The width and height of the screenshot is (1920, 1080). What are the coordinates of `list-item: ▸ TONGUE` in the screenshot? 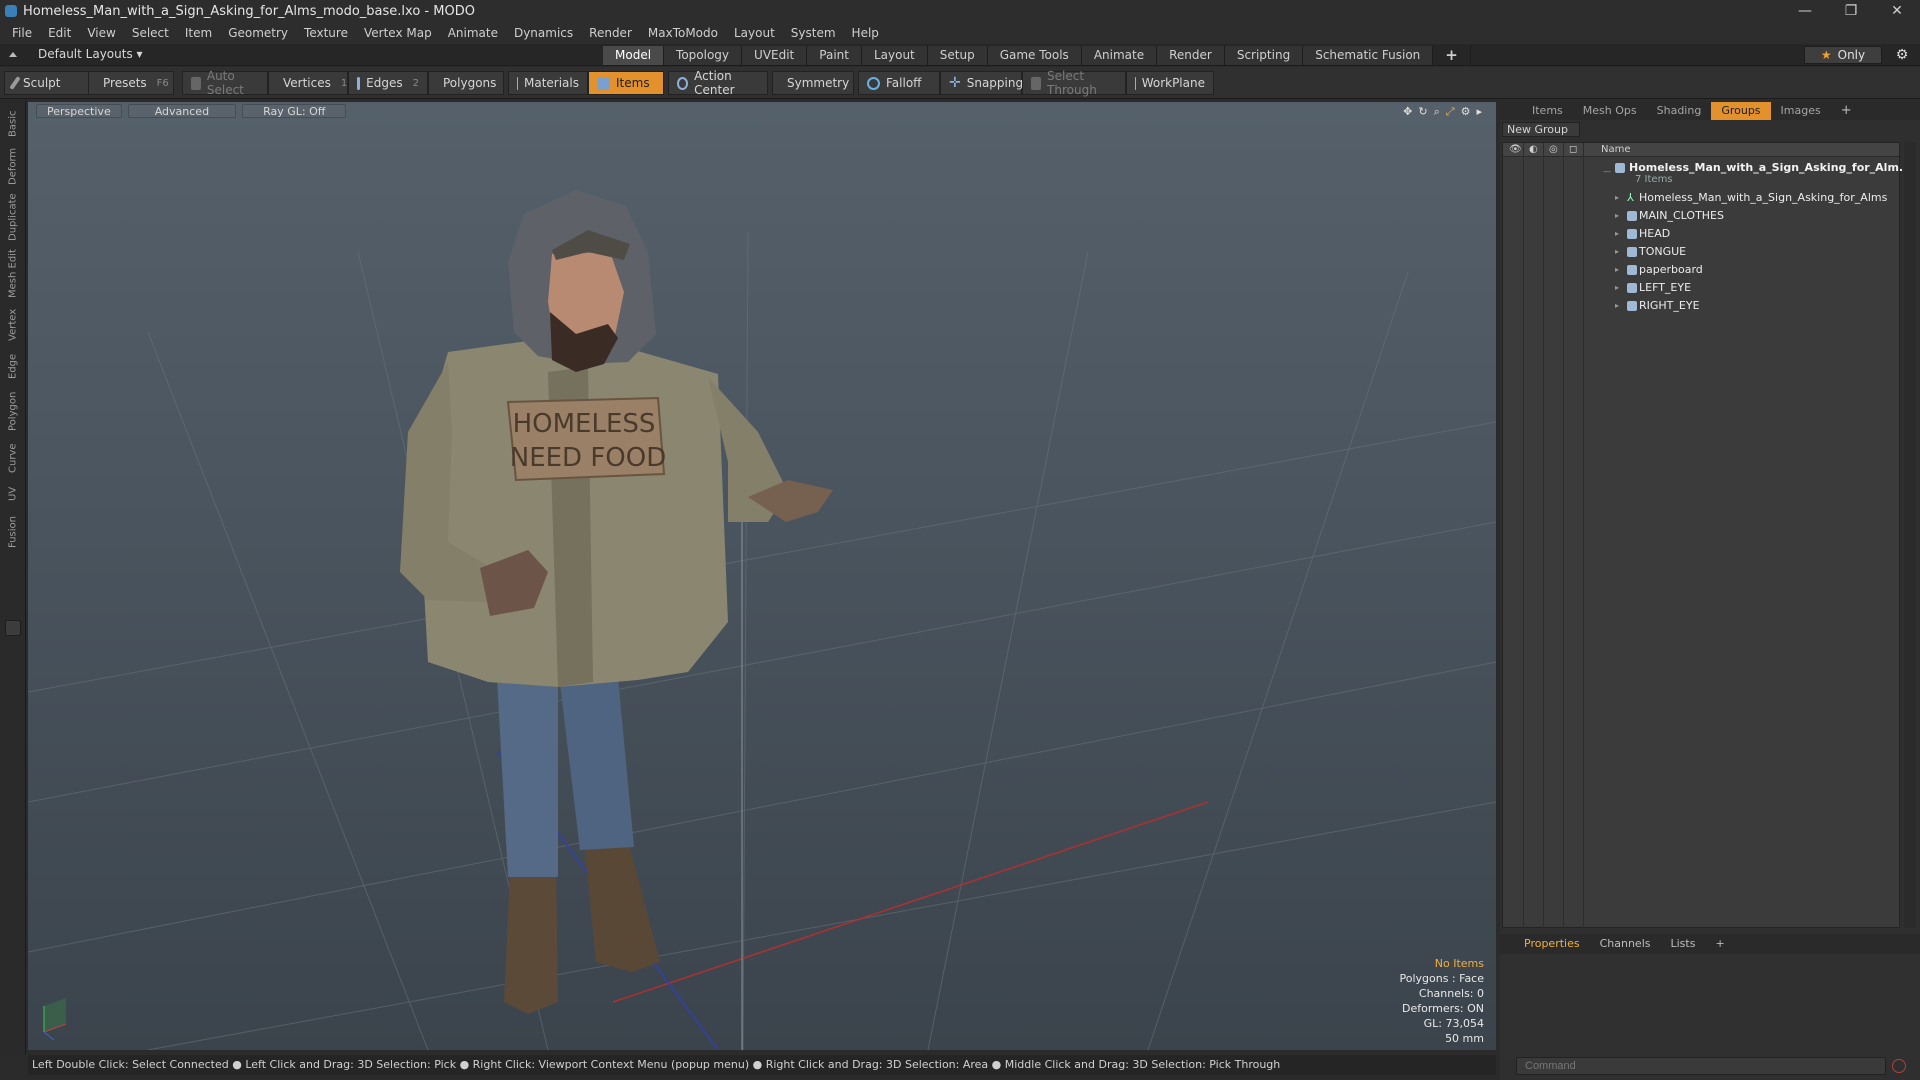 It's located at (1701, 252).